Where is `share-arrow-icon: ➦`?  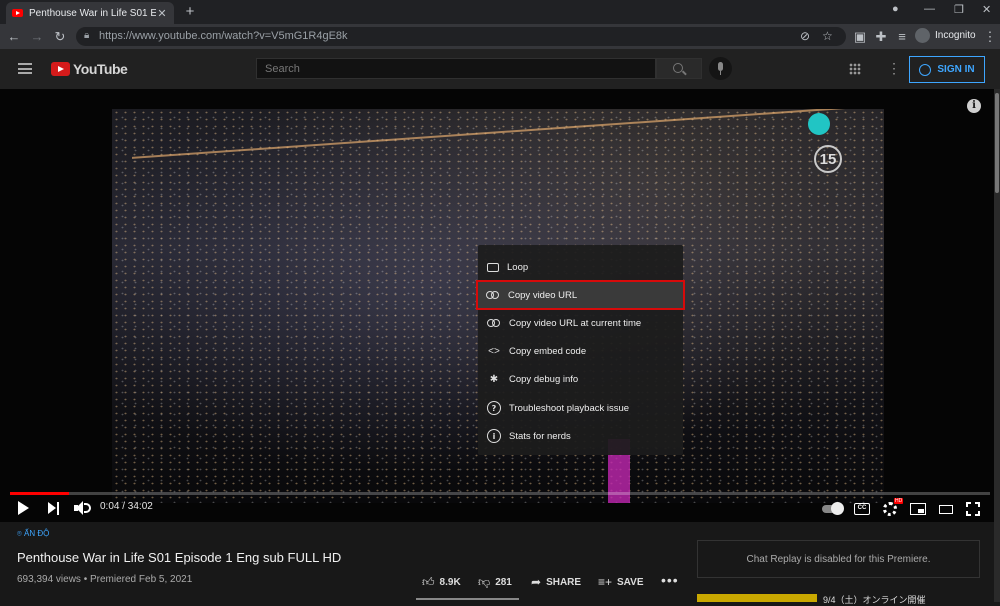 share-arrow-icon: ➦ is located at coordinates (536, 582).